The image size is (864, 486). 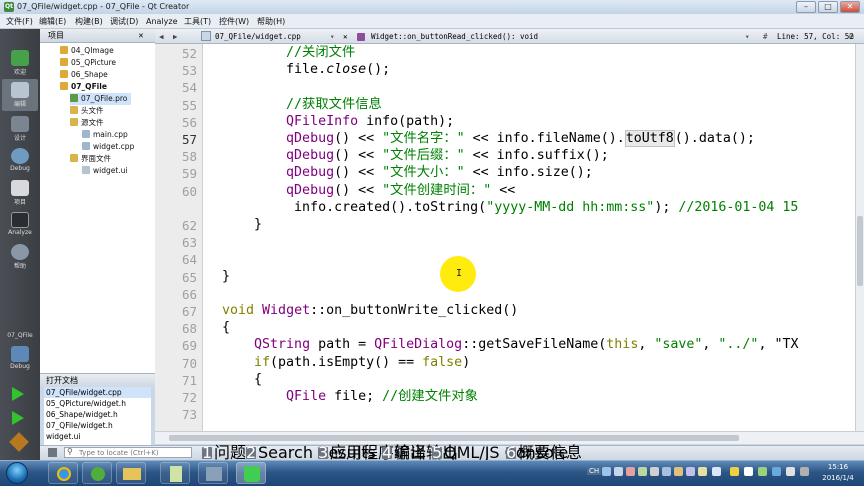 What do you see at coordinates (776, 471) in the screenshot?
I see `network-icon` at bounding box center [776, 471].